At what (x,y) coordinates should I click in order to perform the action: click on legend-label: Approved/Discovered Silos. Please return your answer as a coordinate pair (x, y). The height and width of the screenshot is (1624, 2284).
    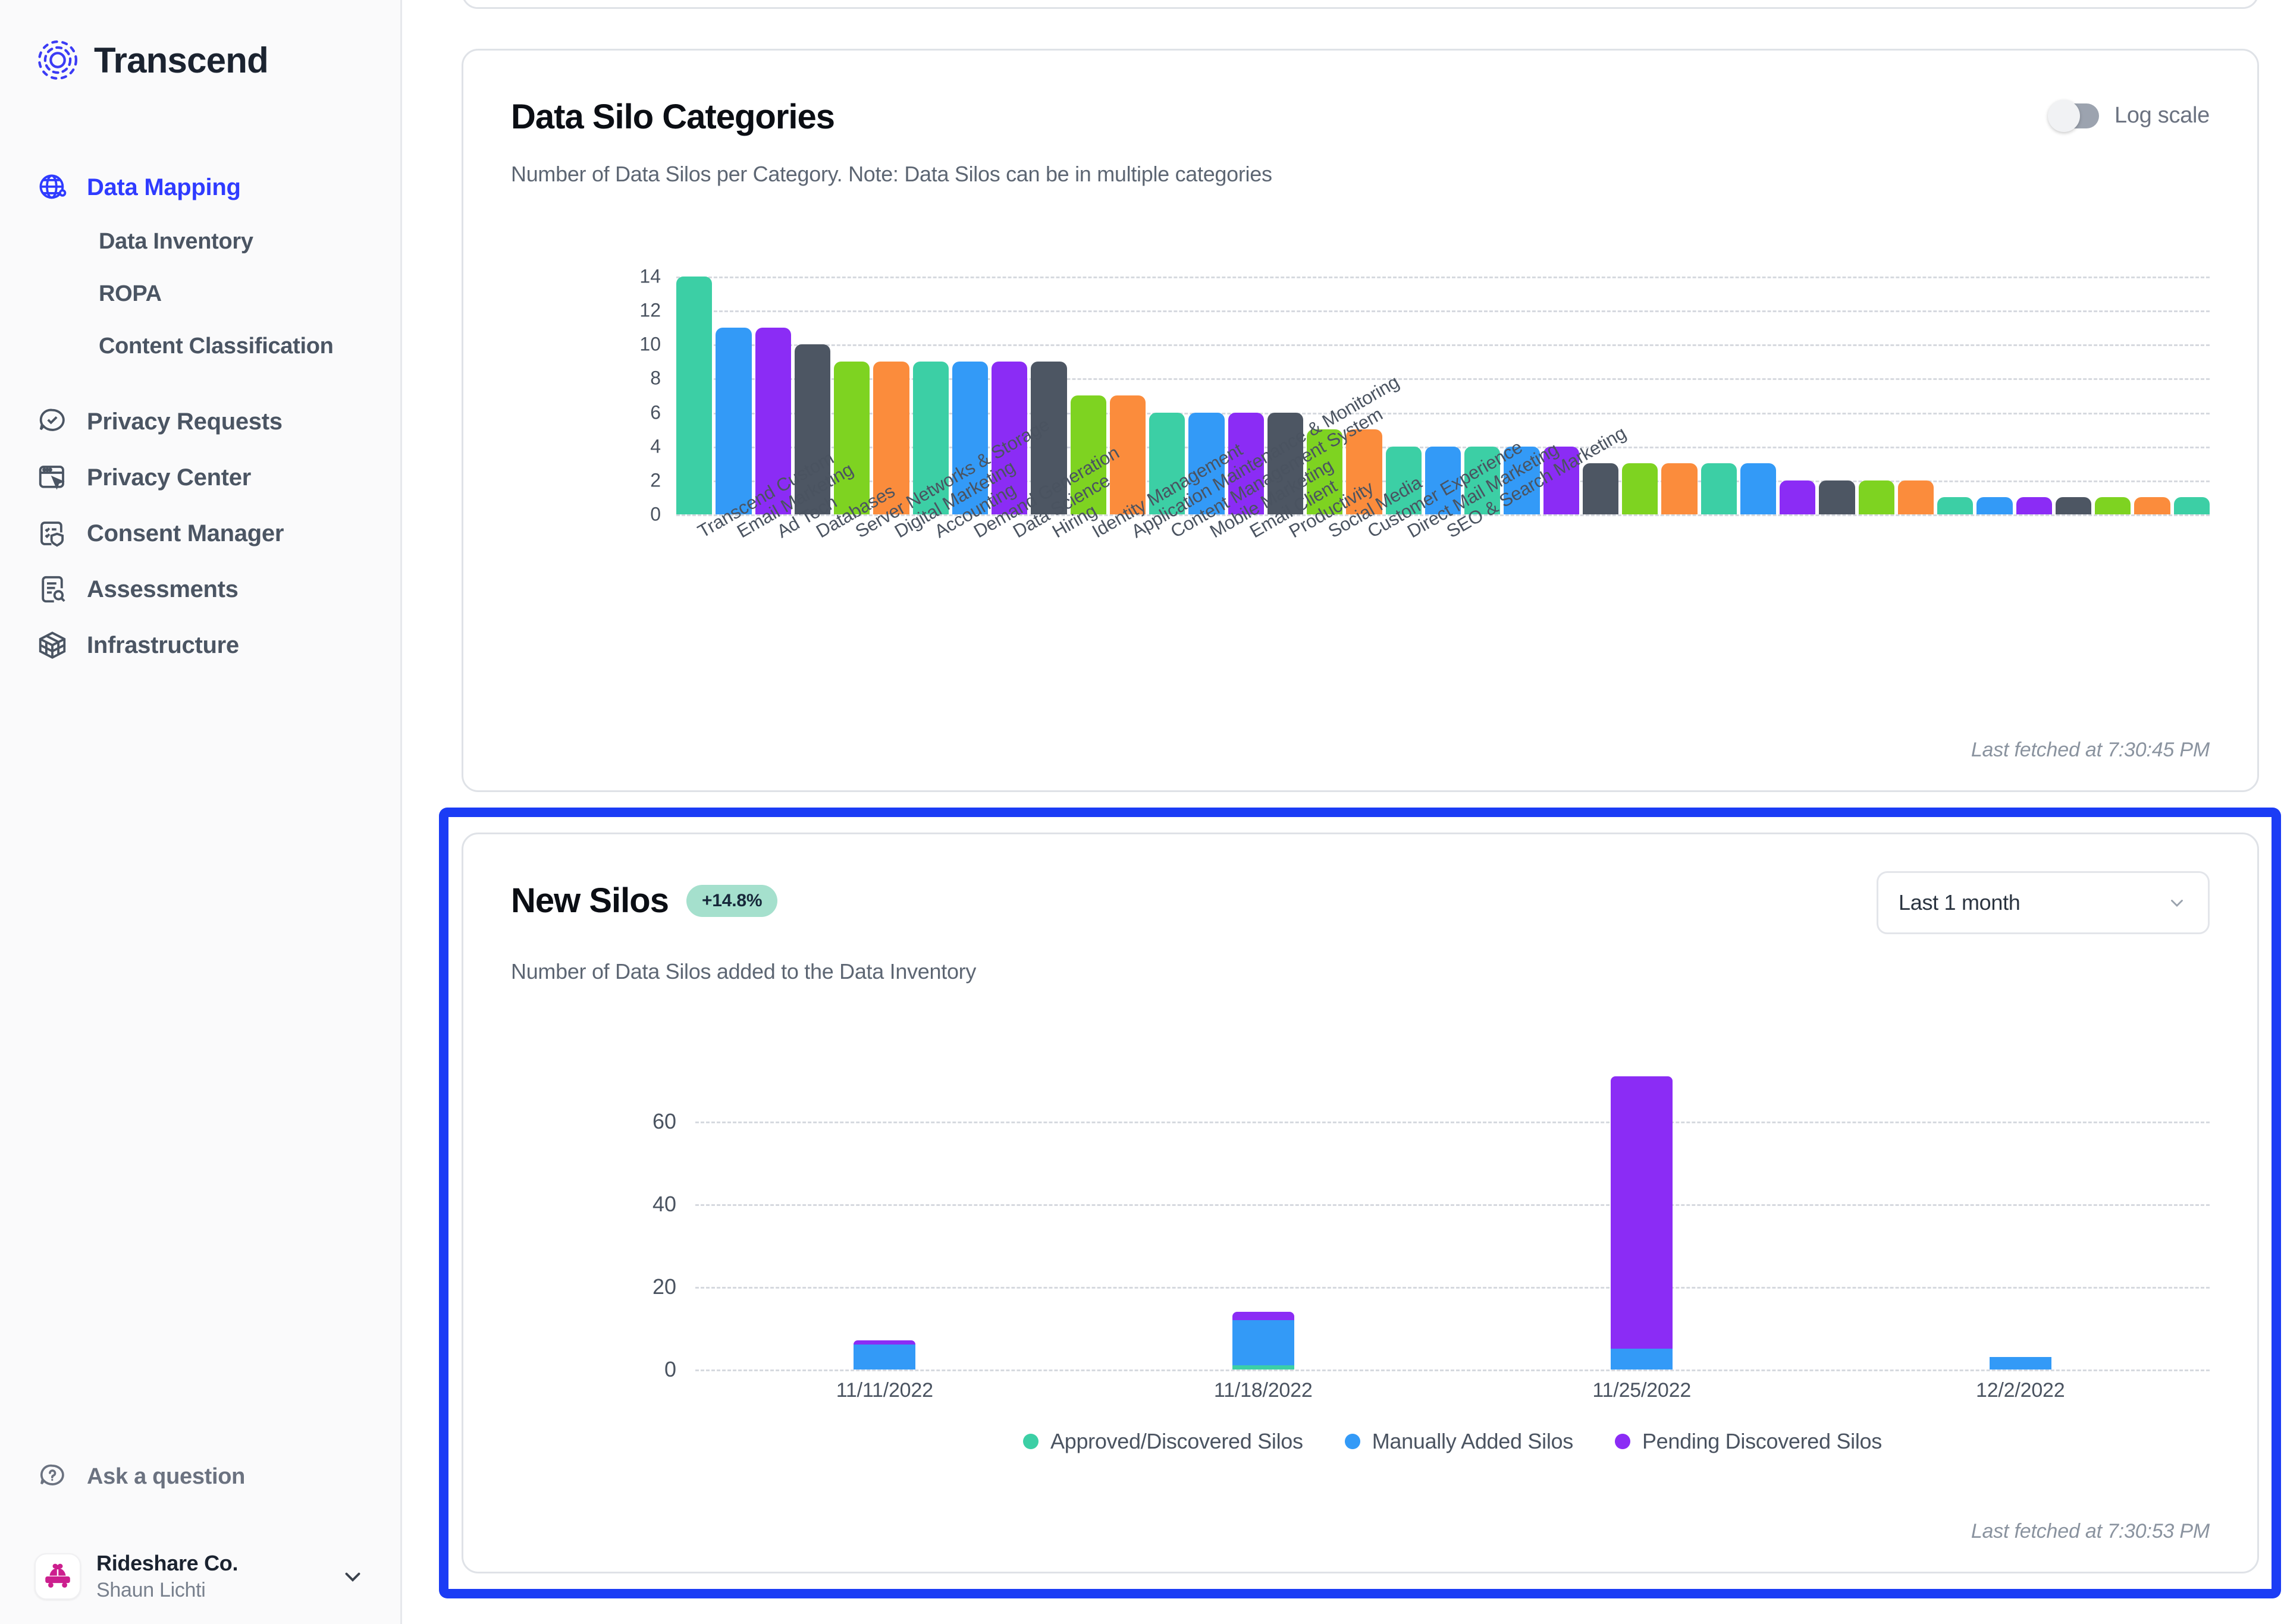
    Looking at the image, I should click on (1176, 1441).